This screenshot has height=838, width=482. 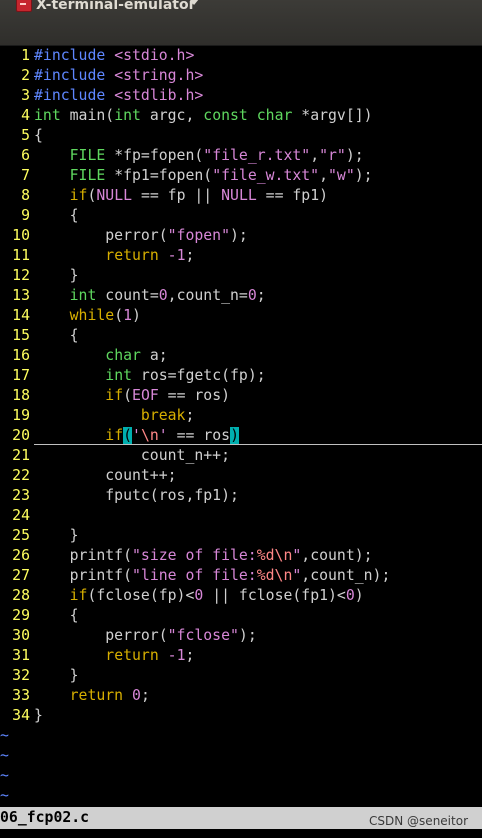 I want to click on code-line: 8 if(NULL == fp || NULL == fp1), so click(x=241, y=196).